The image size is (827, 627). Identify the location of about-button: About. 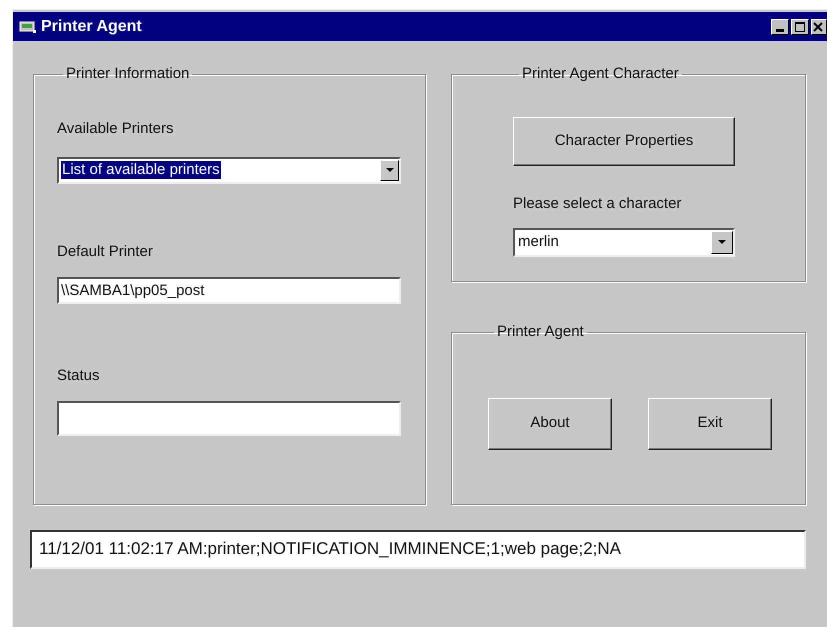
(550, 424).